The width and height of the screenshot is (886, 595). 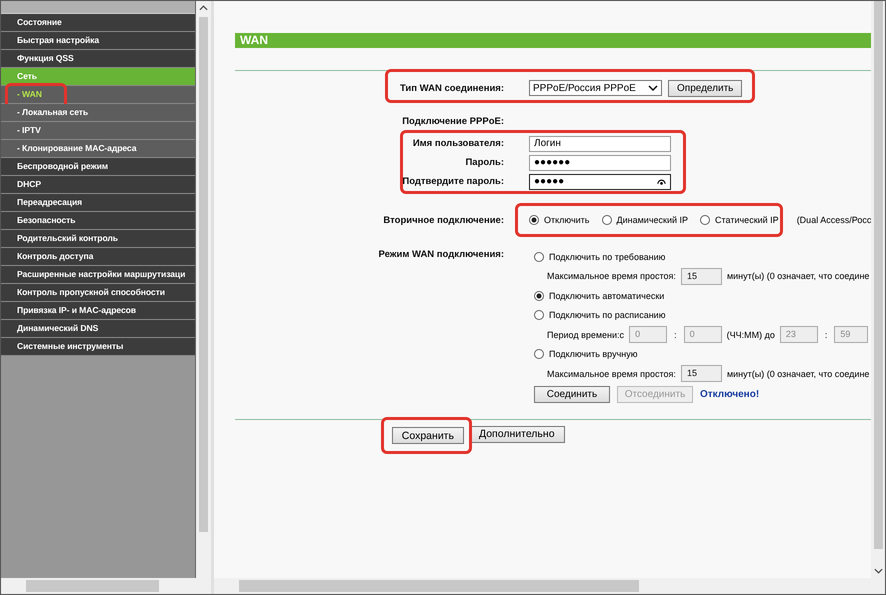 What do you see at coordinates (98, 347) in the screenshot?
I see `sidebar-item: Системные инструменты` at bounding box center [98, 347].